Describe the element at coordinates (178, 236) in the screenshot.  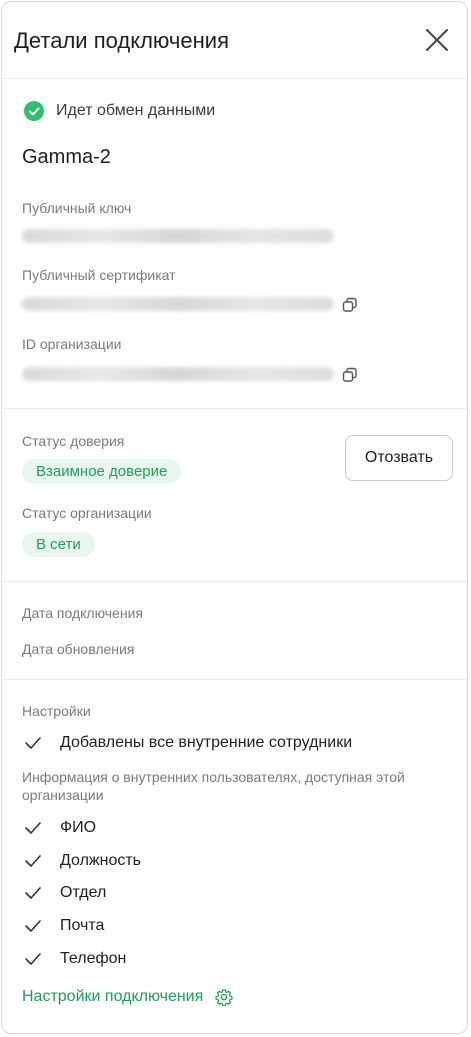
I see `public-key-value-redacted` at that location.